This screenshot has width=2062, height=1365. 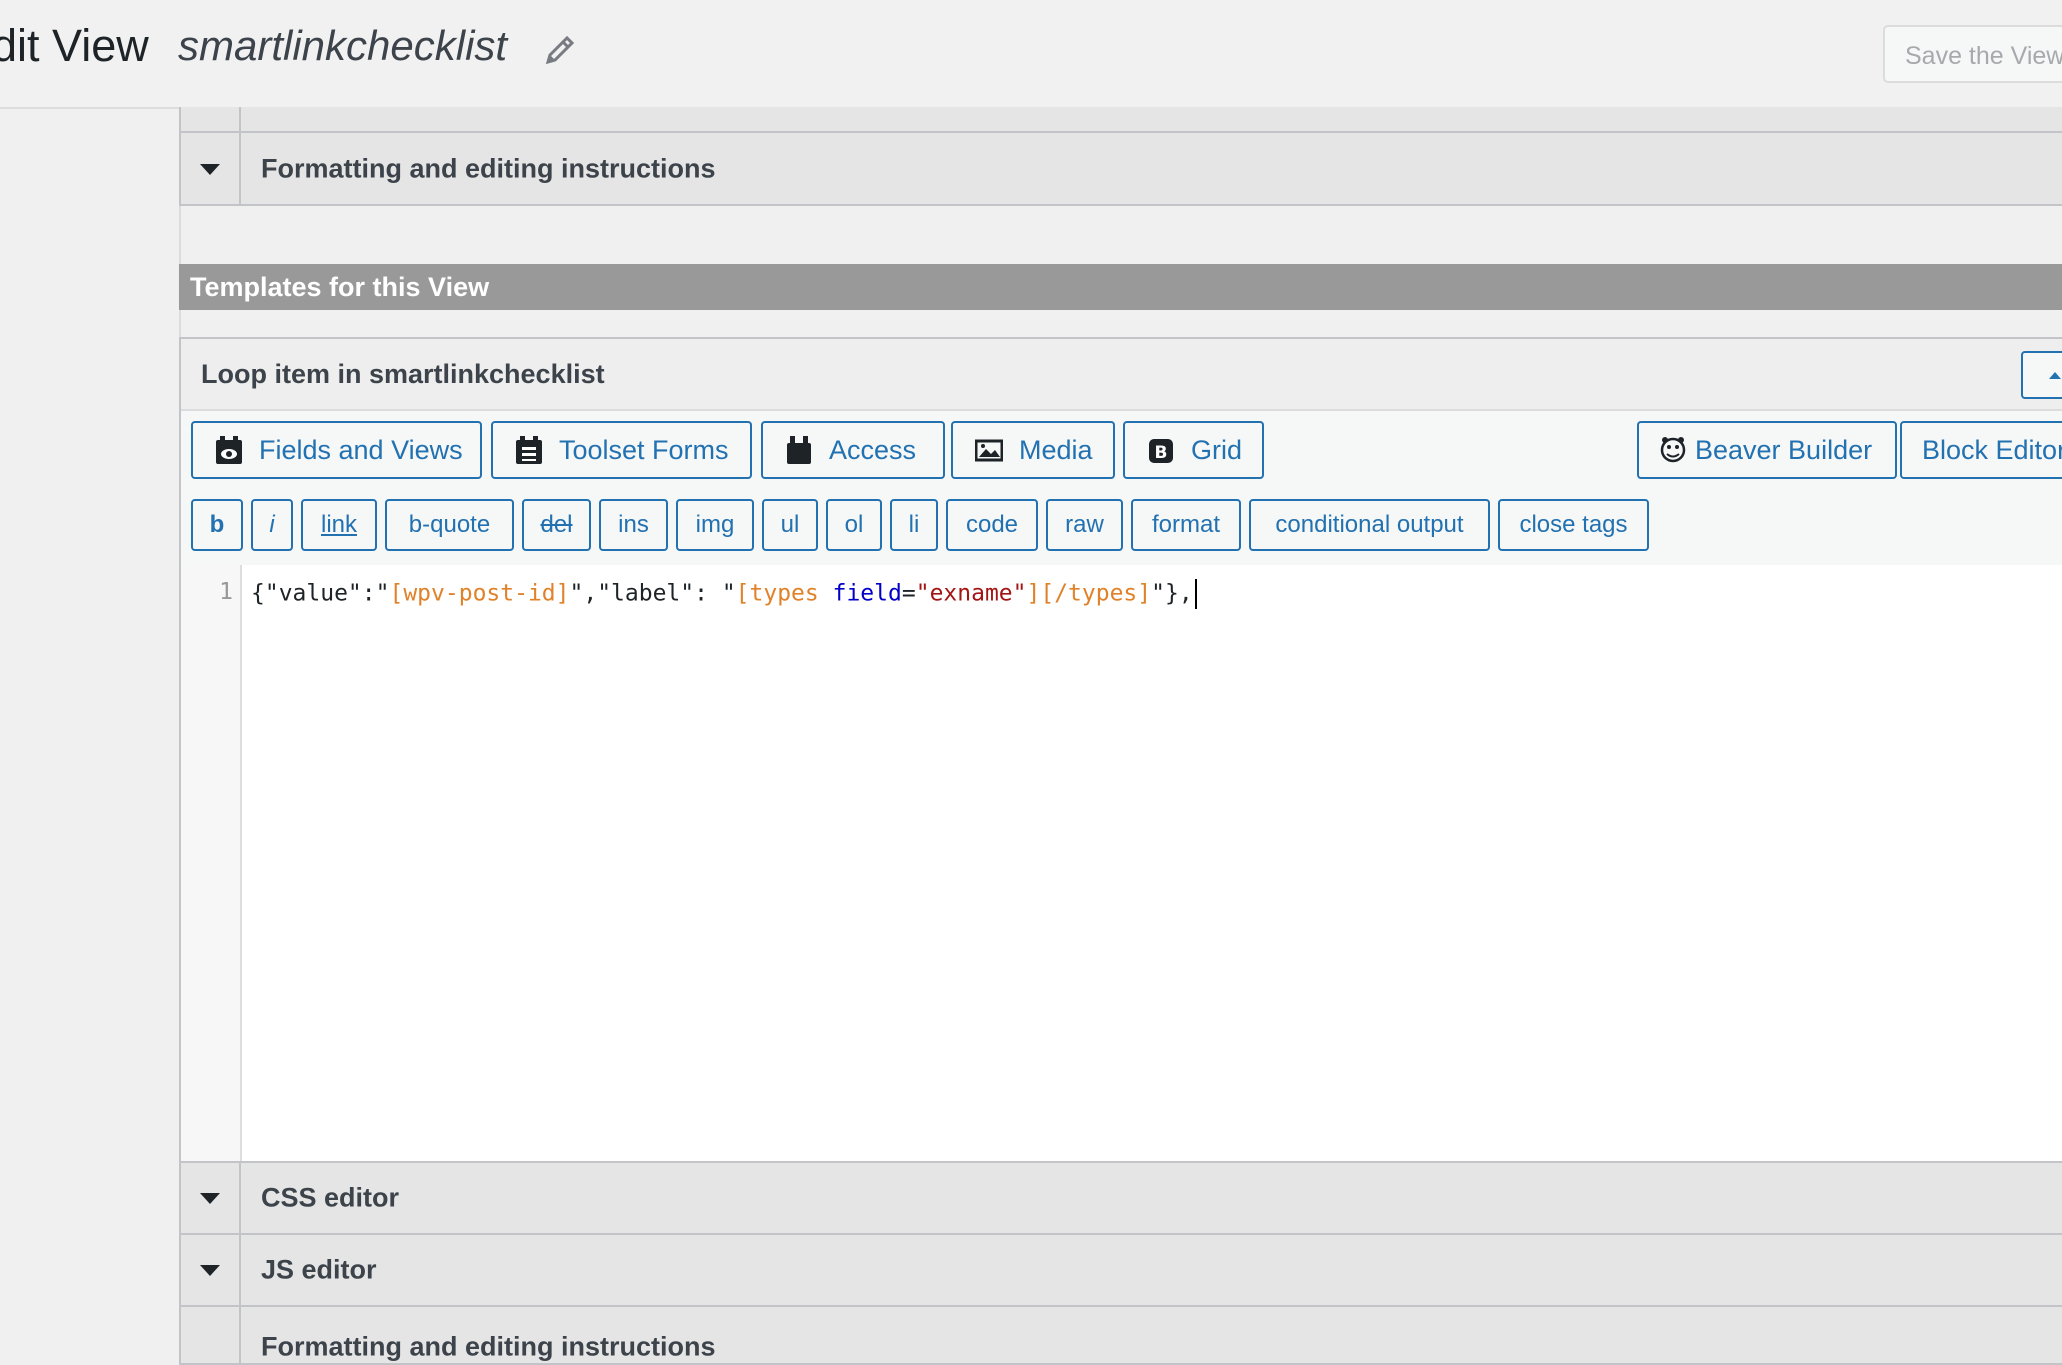 I want to click on formatting-instructions-toggle: Formatting and editing instructions, so click(x=1120, y=168).